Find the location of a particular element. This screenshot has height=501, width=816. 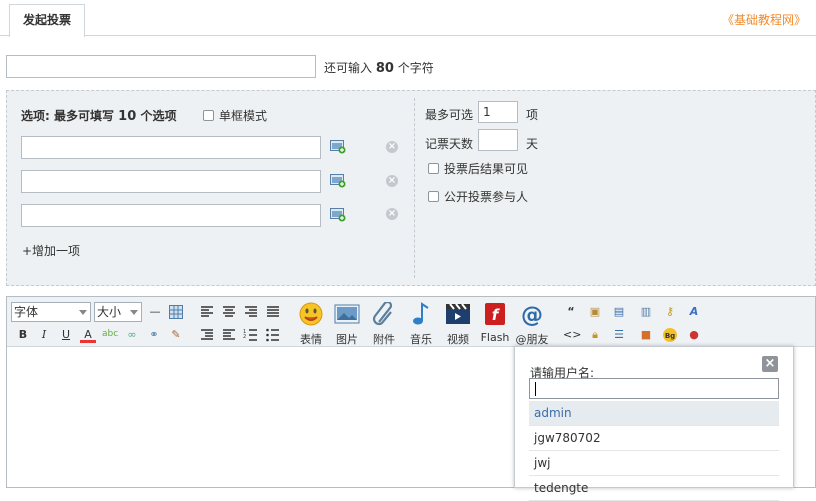

flash-button: f Flash is located at coordinates (495, 323).